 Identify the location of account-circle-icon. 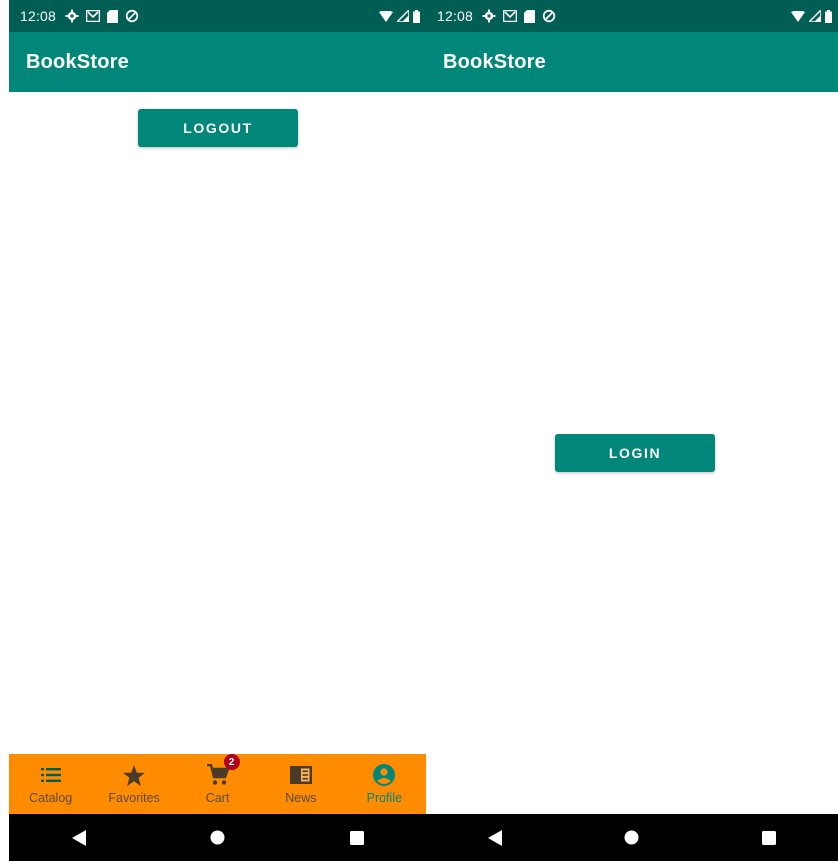
(384, 775).